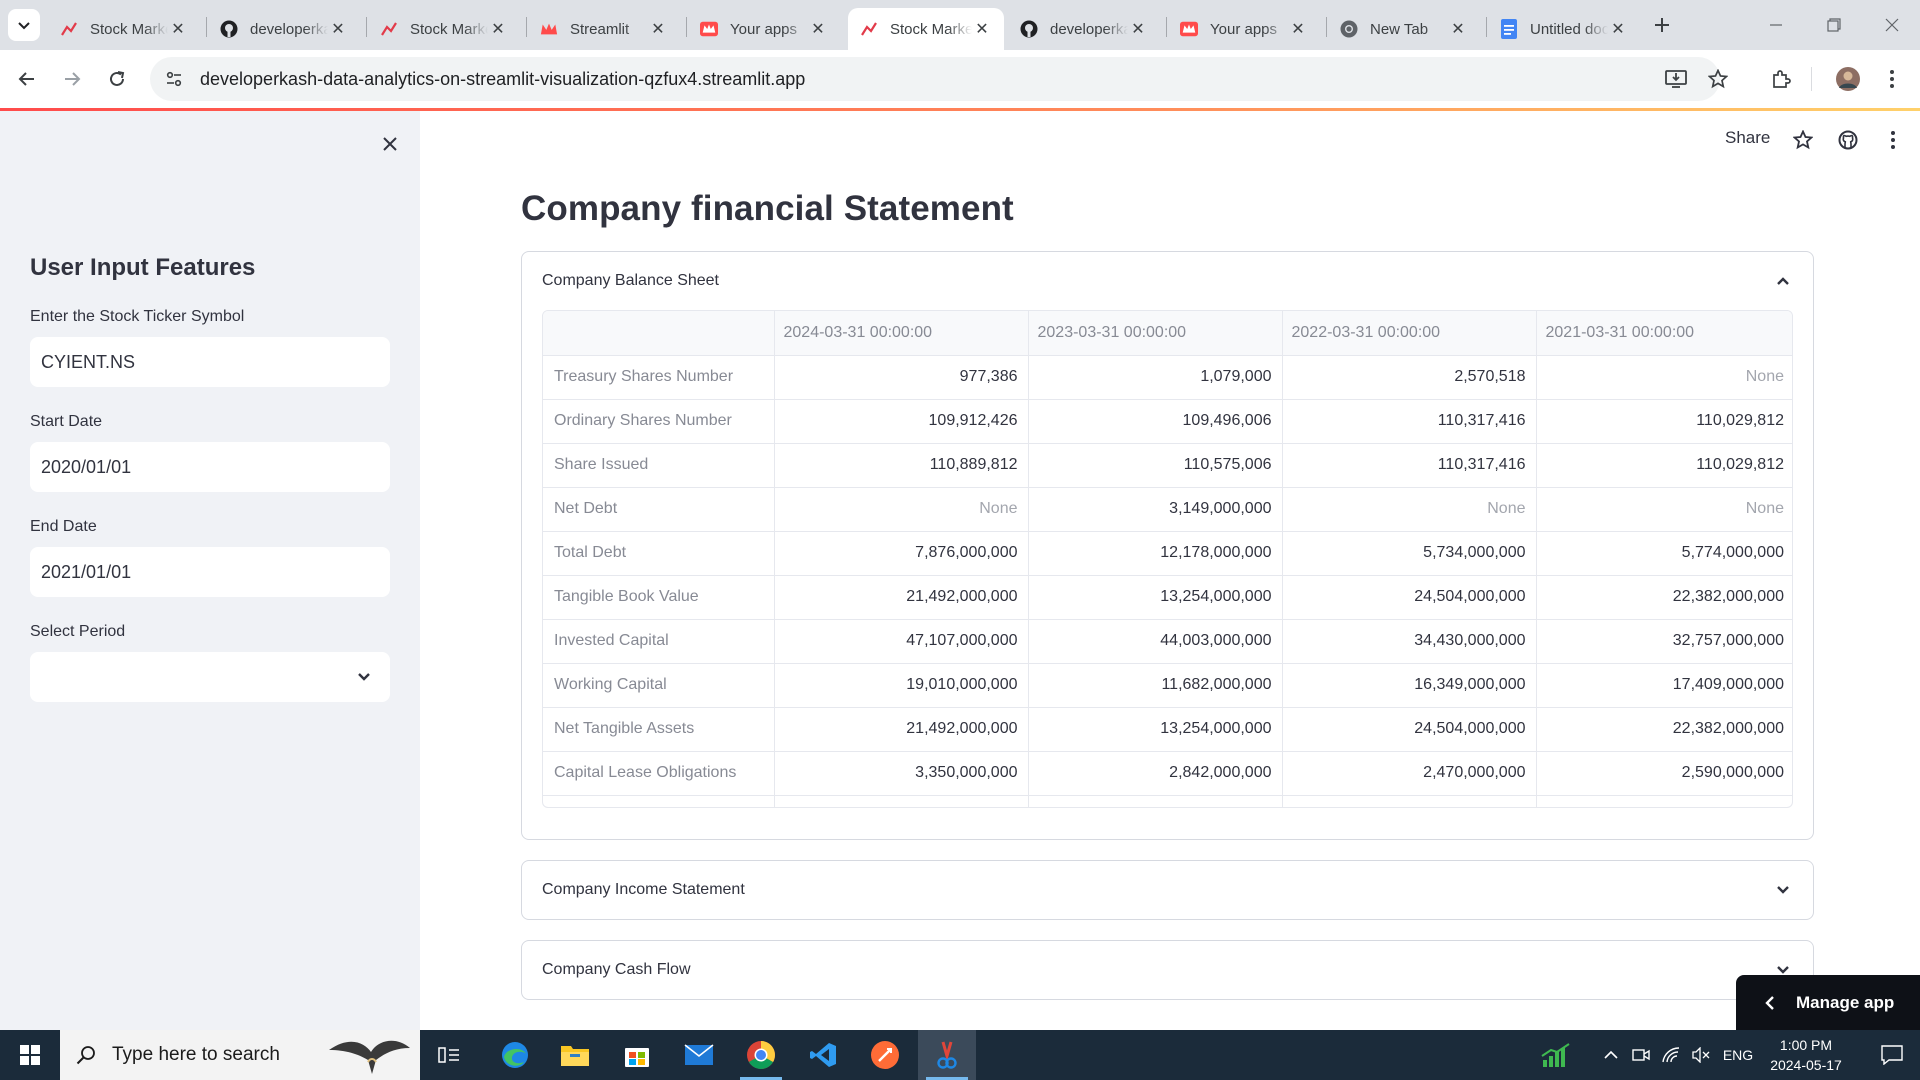 Image resolution: width=1920 pixels, height=1080 pixels. I want to click on table-cell: 977,386, so click(901, 377).